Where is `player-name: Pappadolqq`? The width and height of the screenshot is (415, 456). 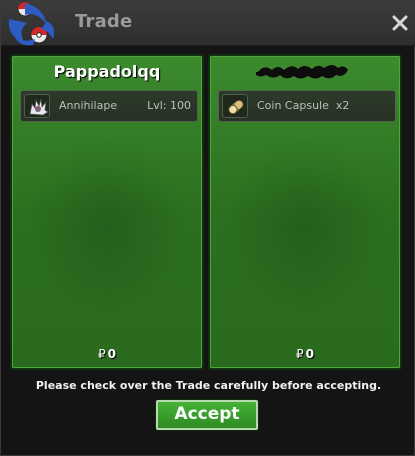
player-name: Pappadolqq is located at coordinates (107, 71).